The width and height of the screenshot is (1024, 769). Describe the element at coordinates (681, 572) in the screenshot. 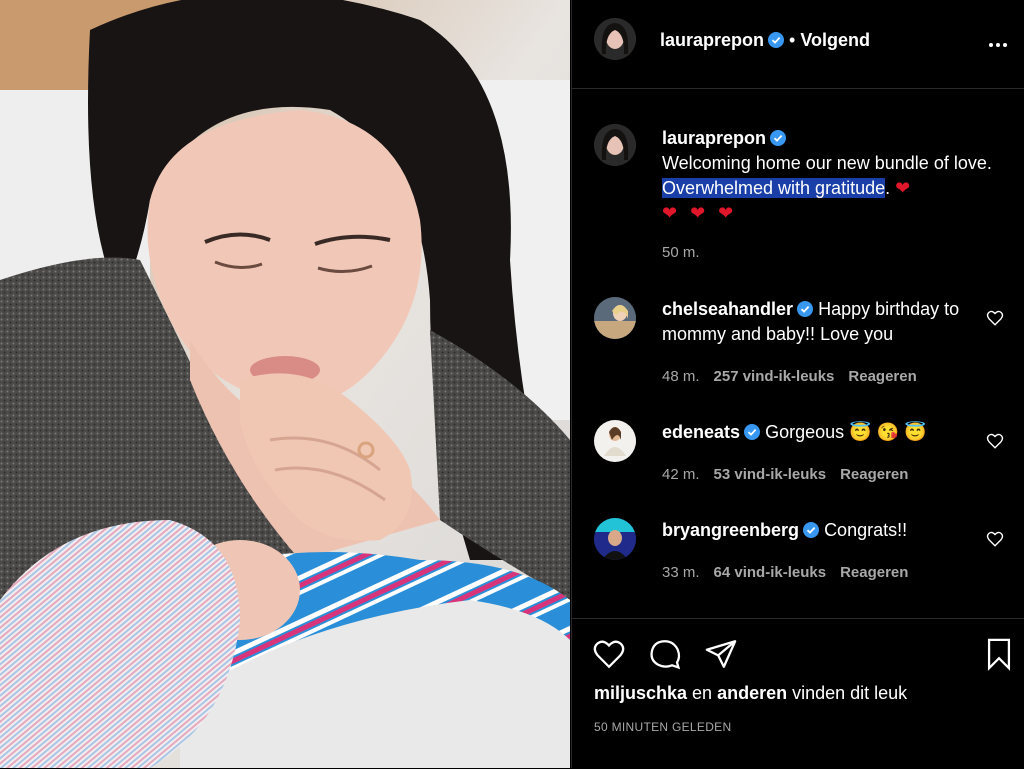

I see `comment-time: 33 m.` at that location.